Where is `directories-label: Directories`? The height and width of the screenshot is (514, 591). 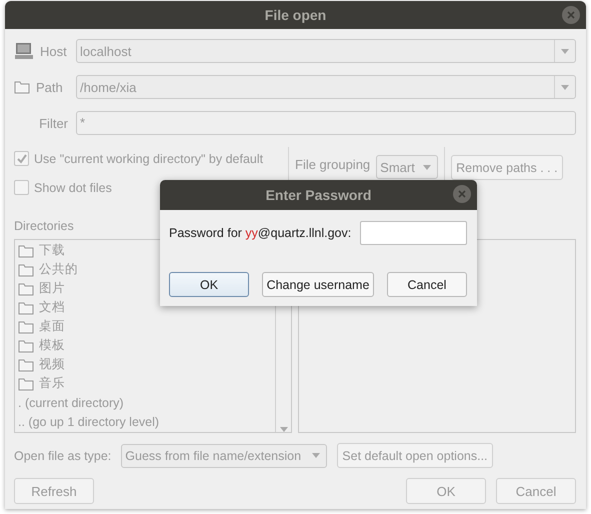
directories-label: Directories is located at coordinates (44, 227).